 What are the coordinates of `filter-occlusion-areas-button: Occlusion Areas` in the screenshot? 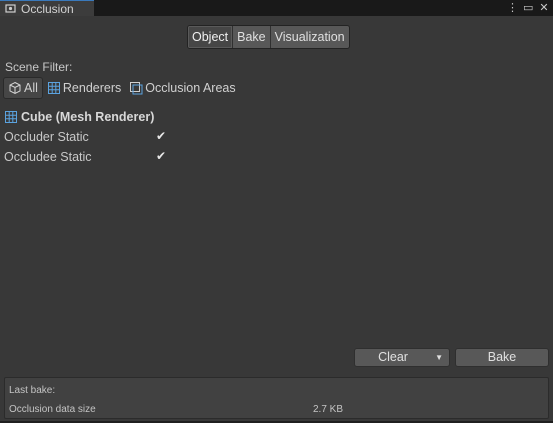 It's located at (182, 88).